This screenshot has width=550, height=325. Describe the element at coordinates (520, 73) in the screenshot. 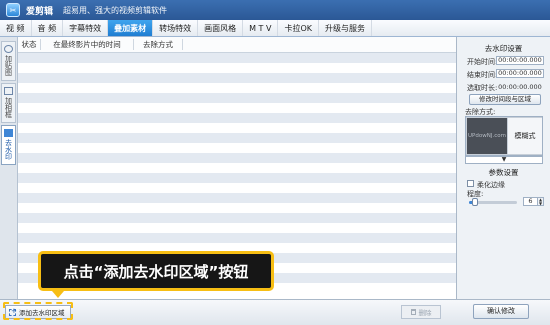

I see `end-time-field: 00:00:00.000` at that location.